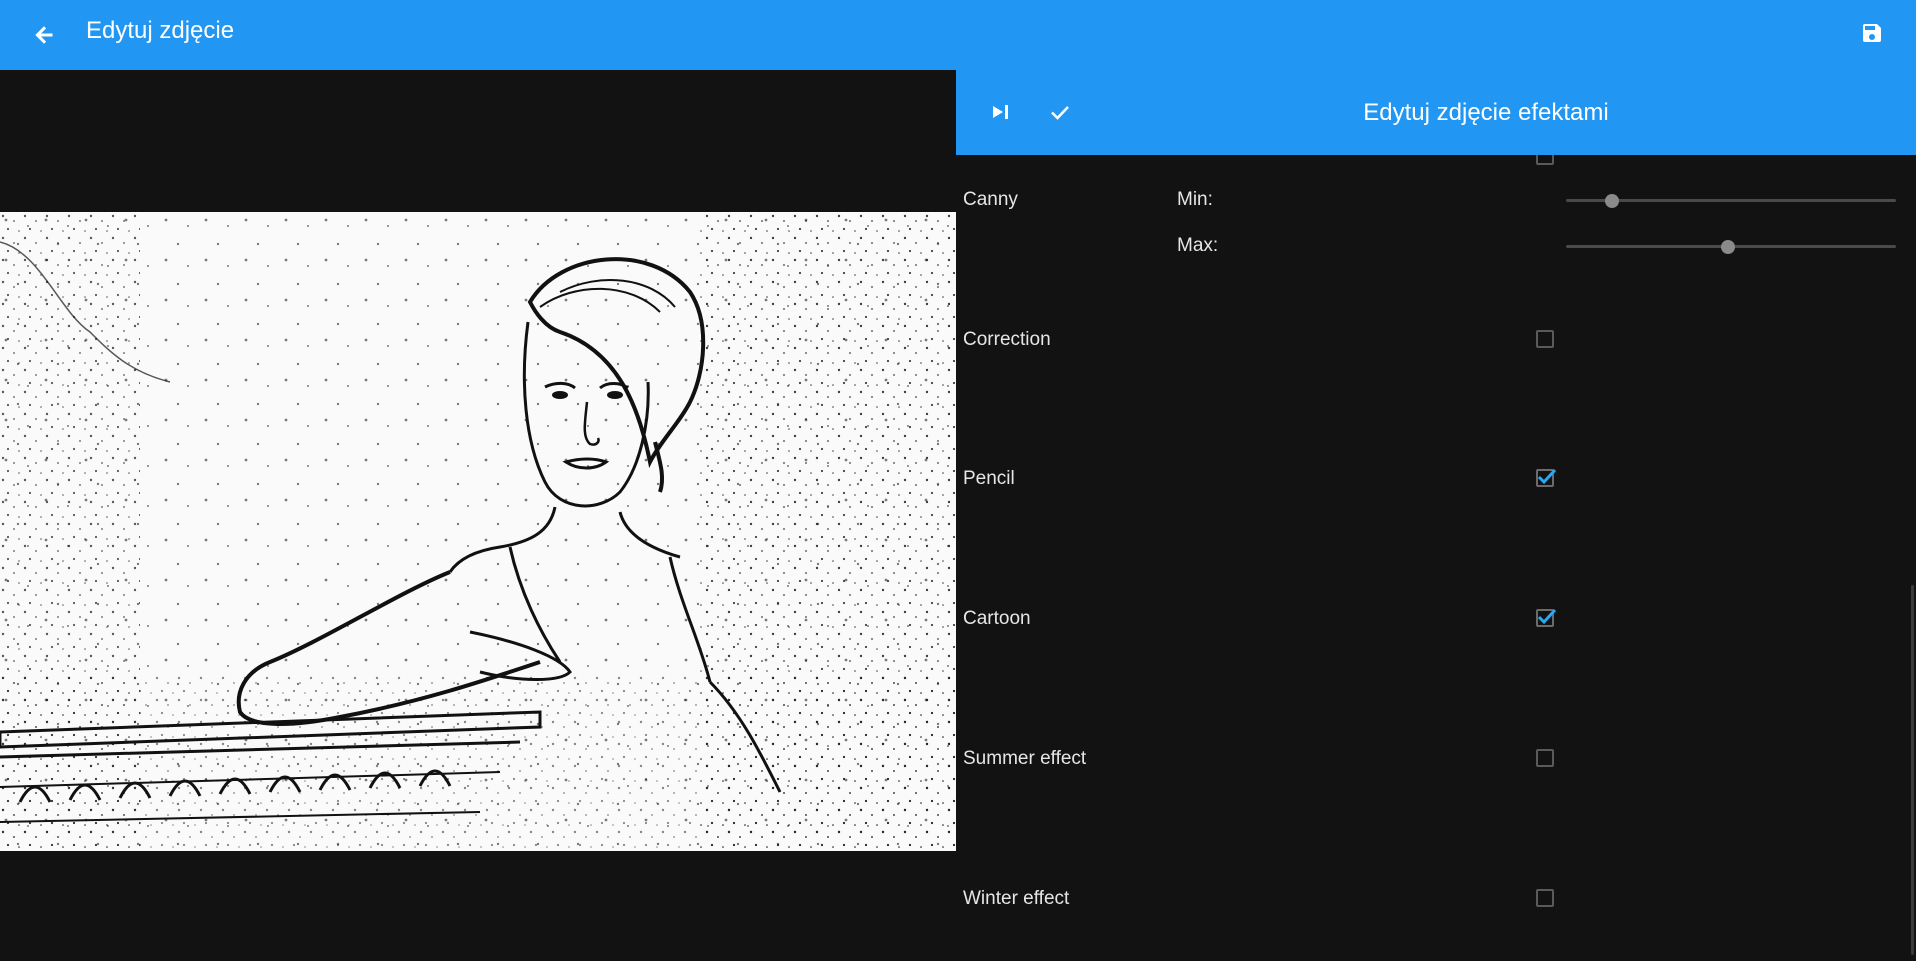  What do you see at coordinates (1025, 758) in the screenshot?
I see `effect-label-summer: Summer effect` at bounding box center [1025, 758].